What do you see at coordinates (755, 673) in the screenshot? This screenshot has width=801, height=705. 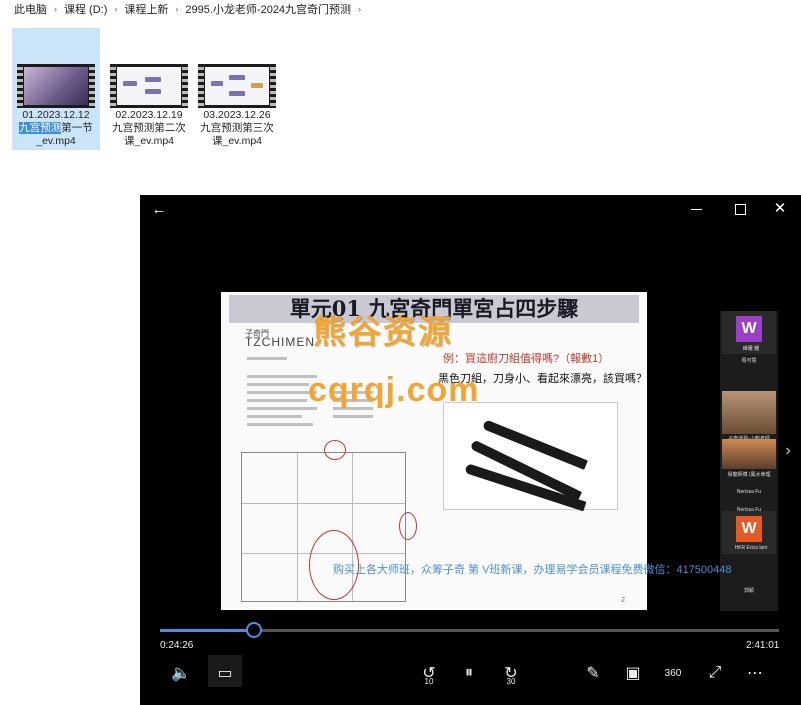 I see `more-options-icon: ⋯` at bounding box center [755, 673].